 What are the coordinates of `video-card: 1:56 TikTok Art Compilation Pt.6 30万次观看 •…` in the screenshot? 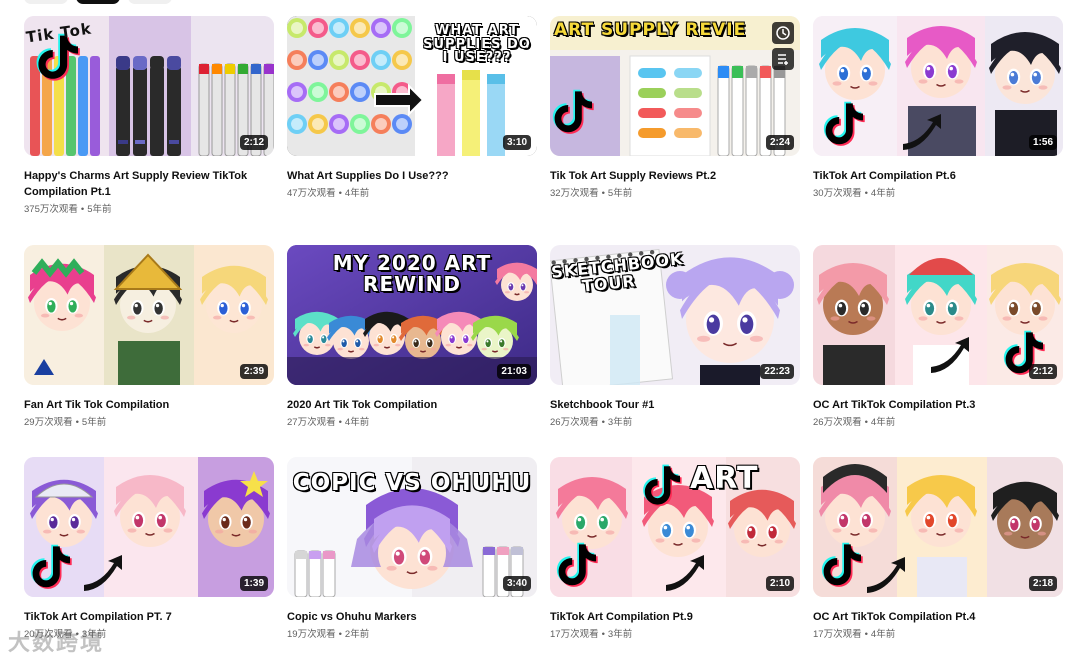 It's located at (938, 108).